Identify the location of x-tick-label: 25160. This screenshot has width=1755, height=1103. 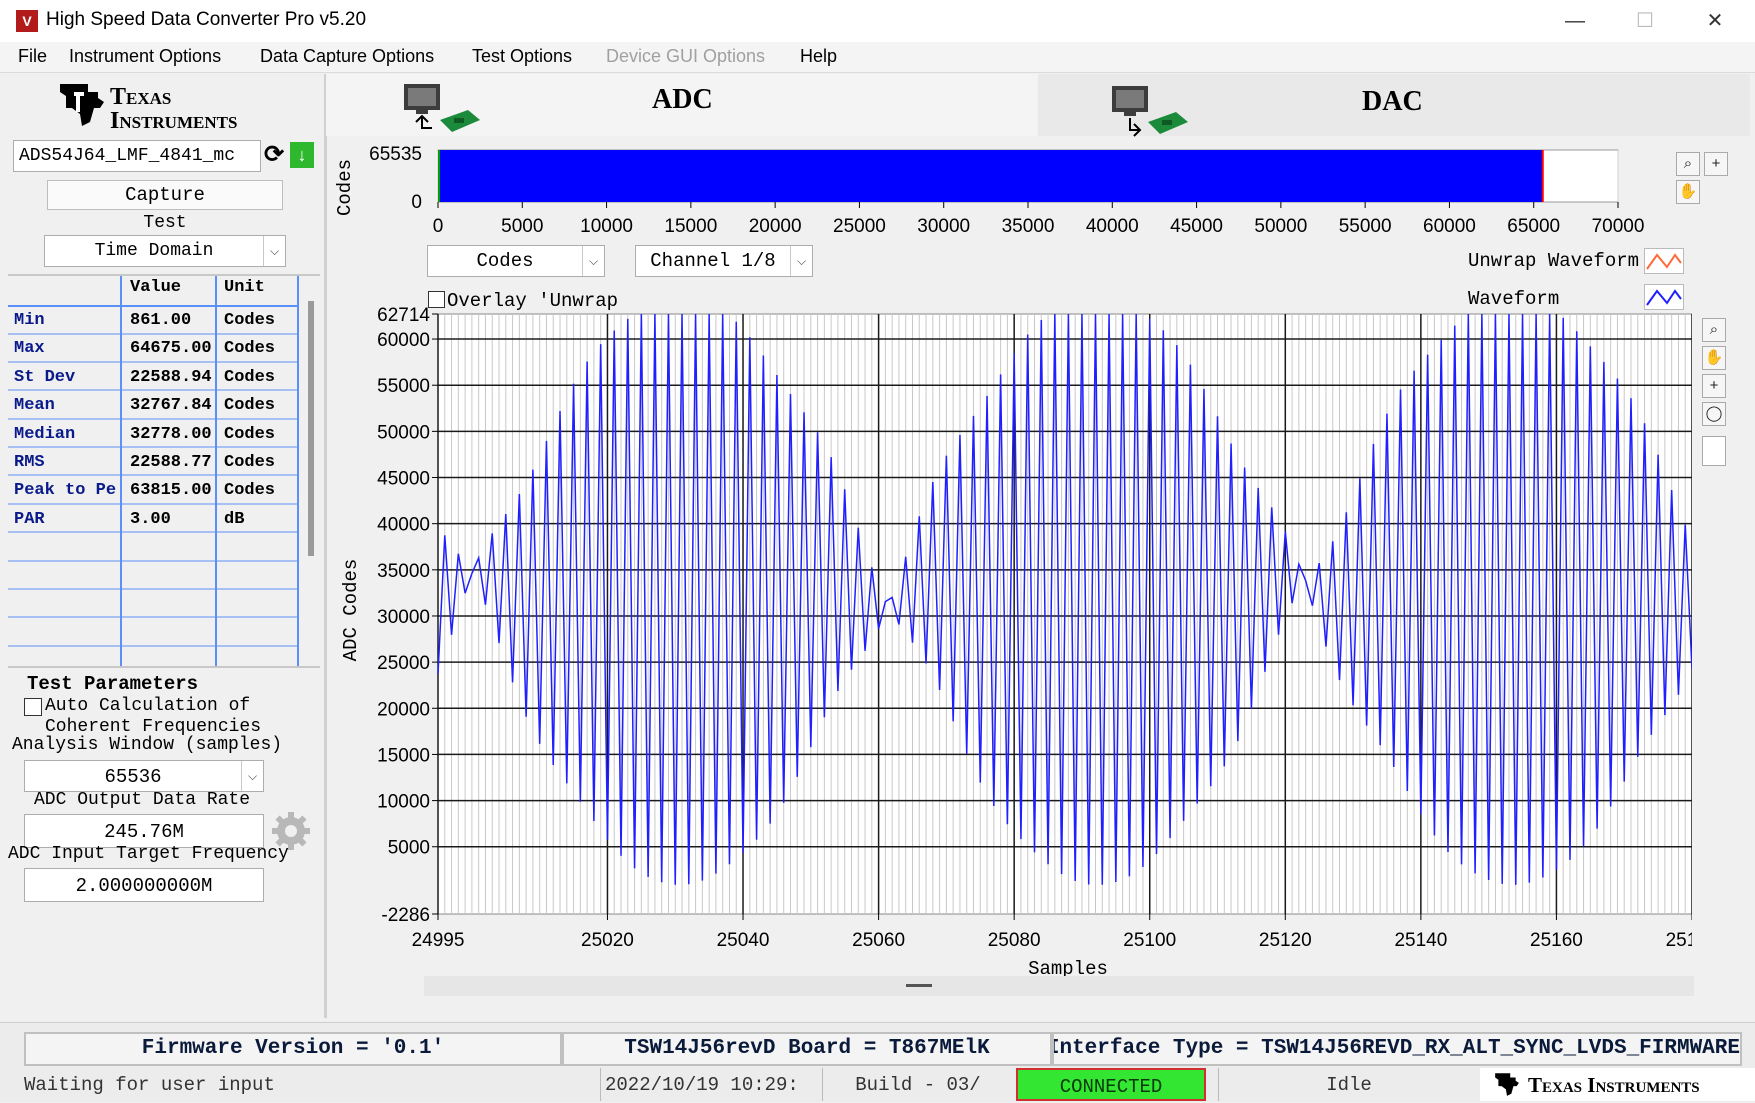
(1556, 940).